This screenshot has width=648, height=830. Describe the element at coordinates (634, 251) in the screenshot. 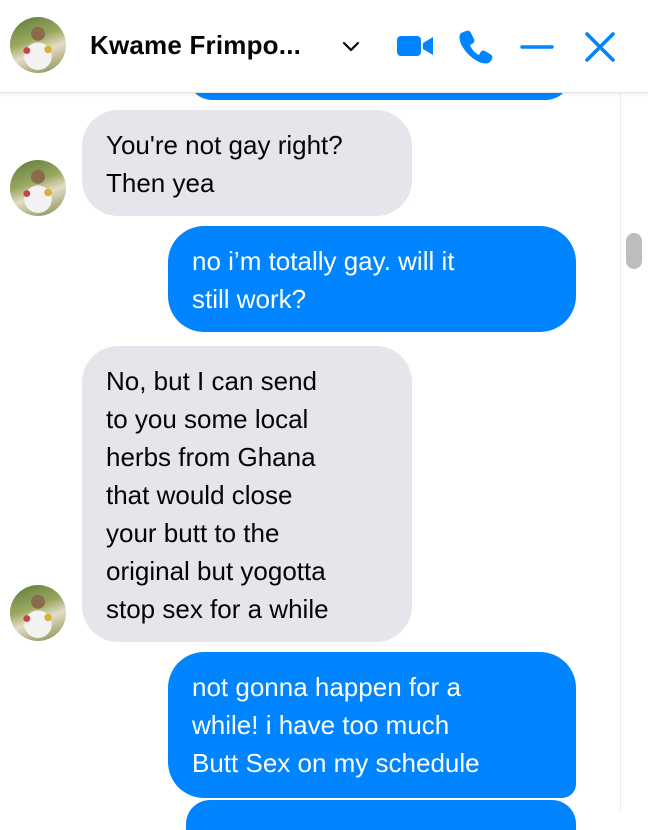

I see `scrollbar-thumb` at that location.